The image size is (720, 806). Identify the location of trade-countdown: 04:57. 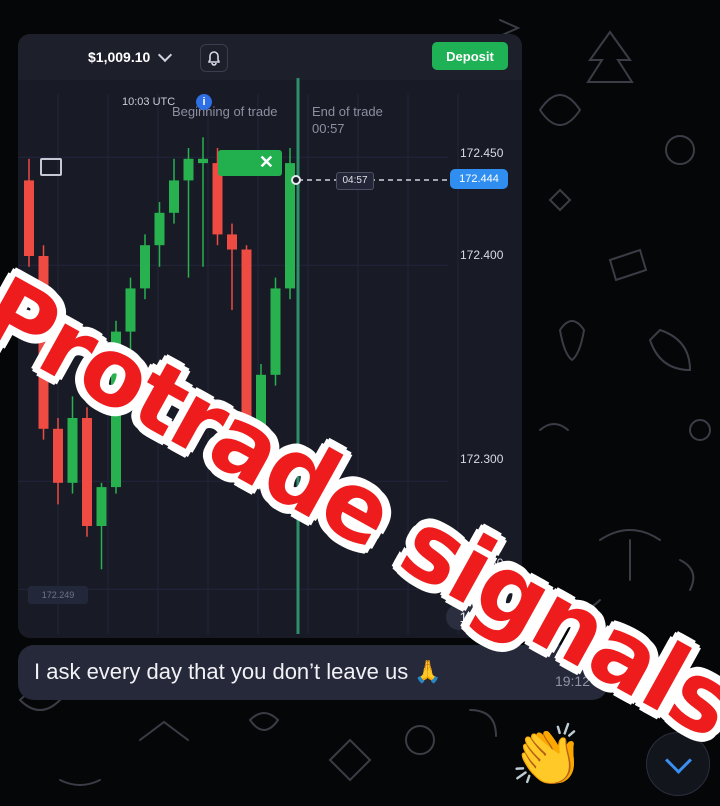
(355, 181).